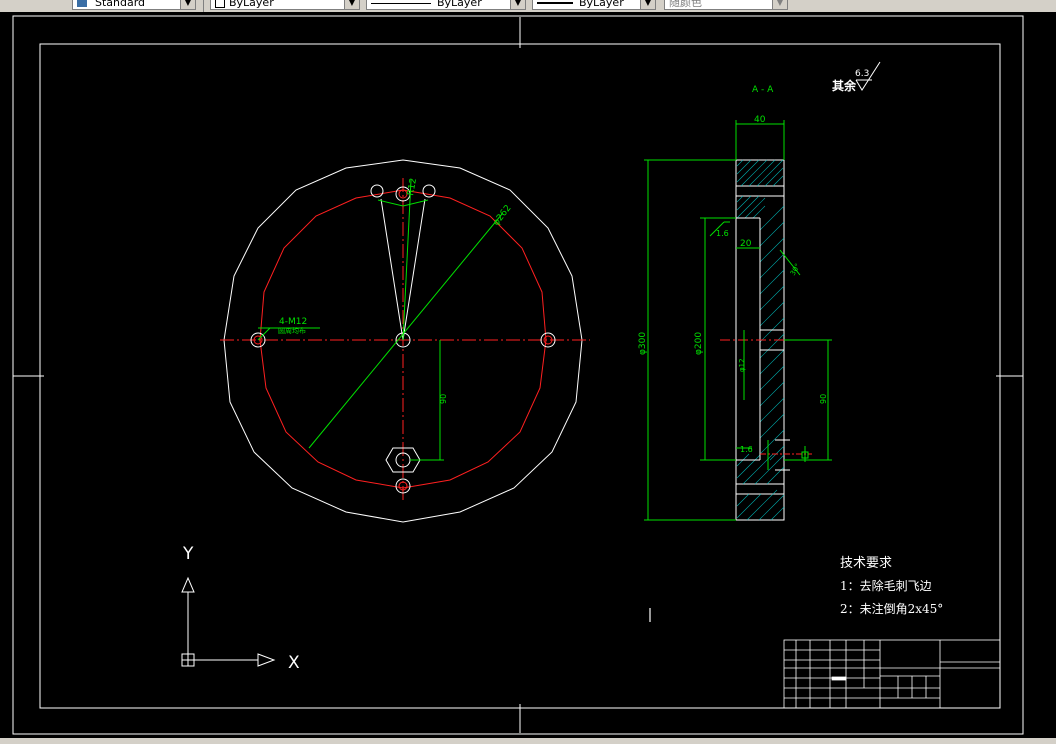  I want to click on surface-note-label: 其余, so click(844, 85).